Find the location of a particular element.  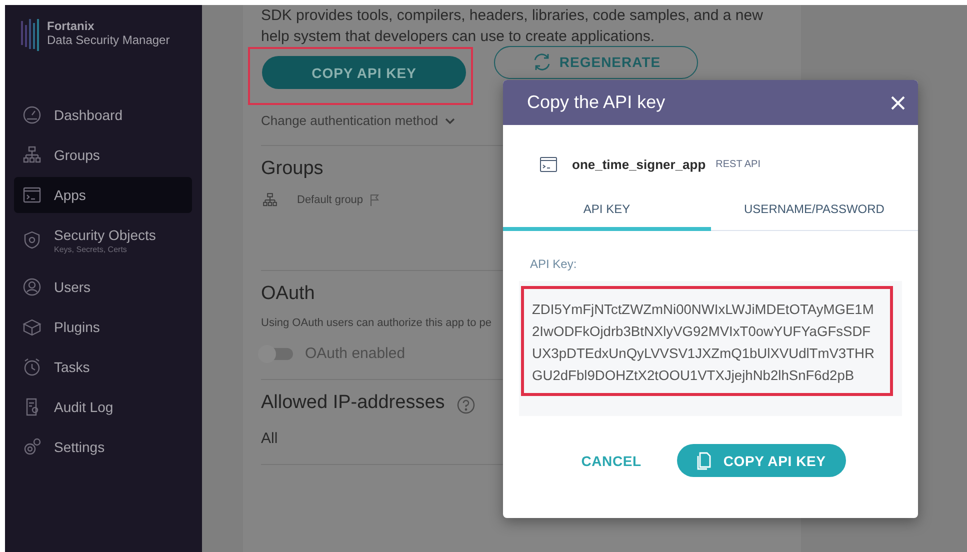

brand-product: Data Security Manager is located at coordinates (108, 40).